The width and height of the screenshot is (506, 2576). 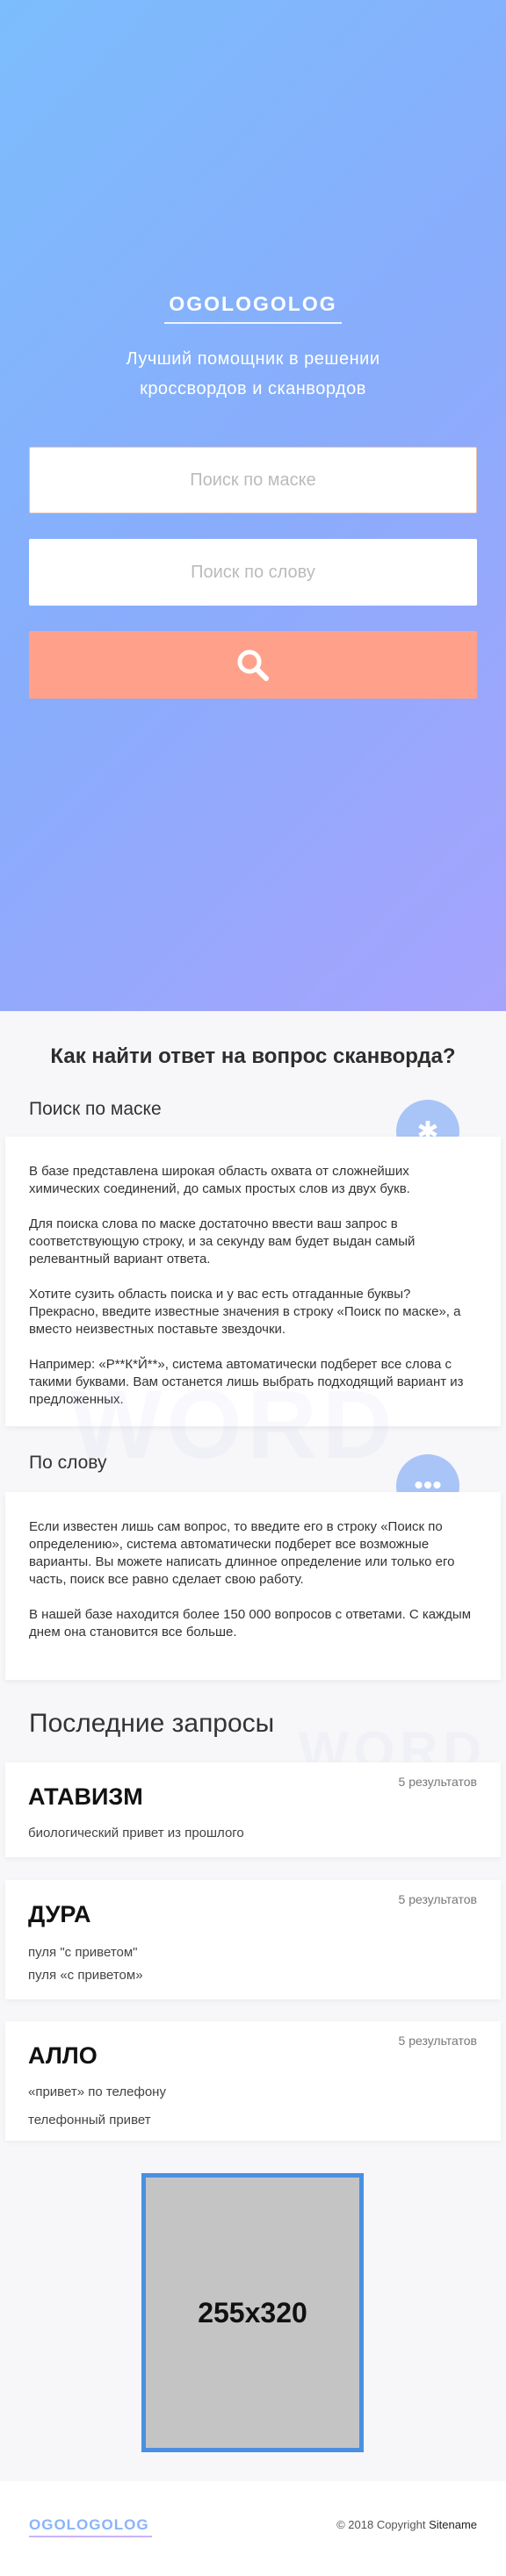 I want to click on result-definition: биологический привет из прошлого, so click(x=136, y=1833).